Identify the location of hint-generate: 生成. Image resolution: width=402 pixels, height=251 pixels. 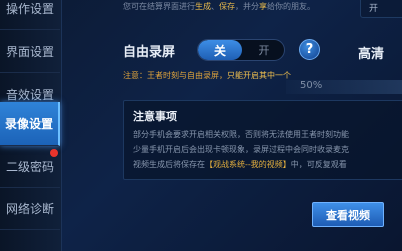
(203, 6).